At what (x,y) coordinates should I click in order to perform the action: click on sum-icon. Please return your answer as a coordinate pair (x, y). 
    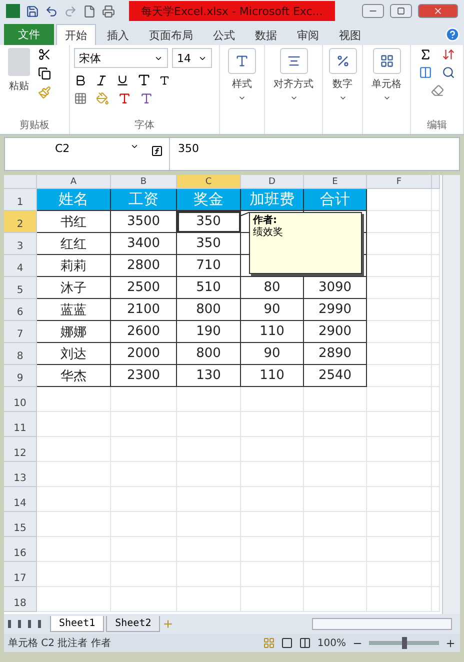
    Looking at the image, I should click on (425, 54).